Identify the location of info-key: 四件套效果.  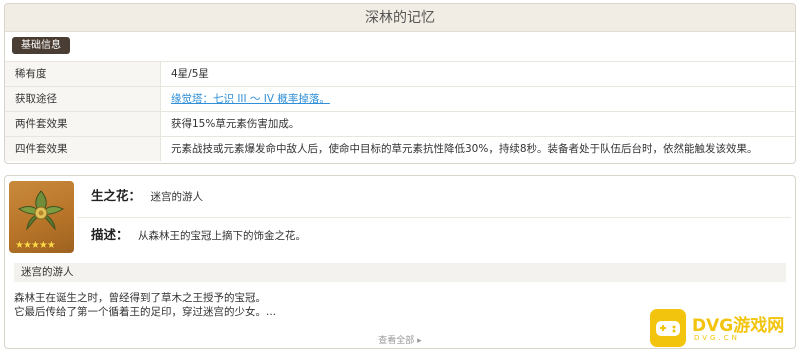
(83, 149).